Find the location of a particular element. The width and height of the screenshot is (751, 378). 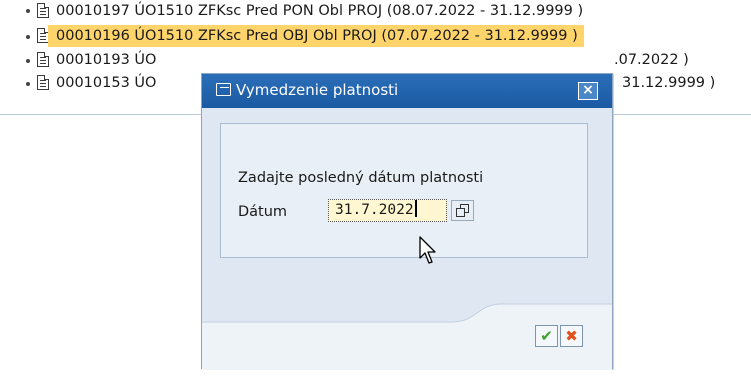

text-caret is located at coordinates (415, 208).